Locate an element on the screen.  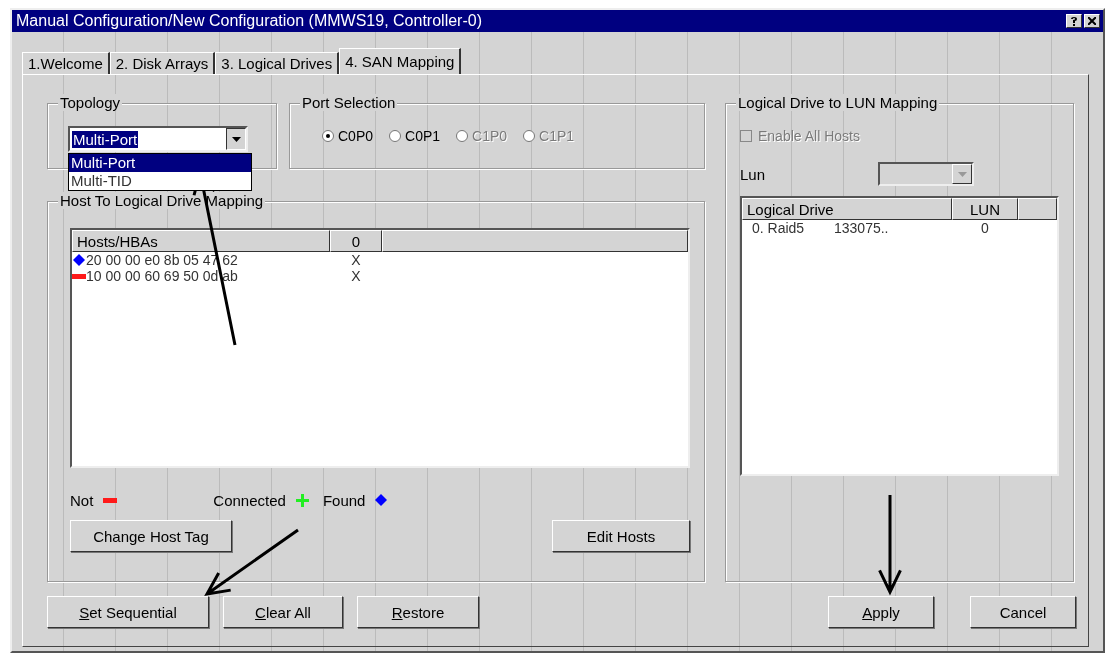
close-icon is located at coordinates (1092, 21).